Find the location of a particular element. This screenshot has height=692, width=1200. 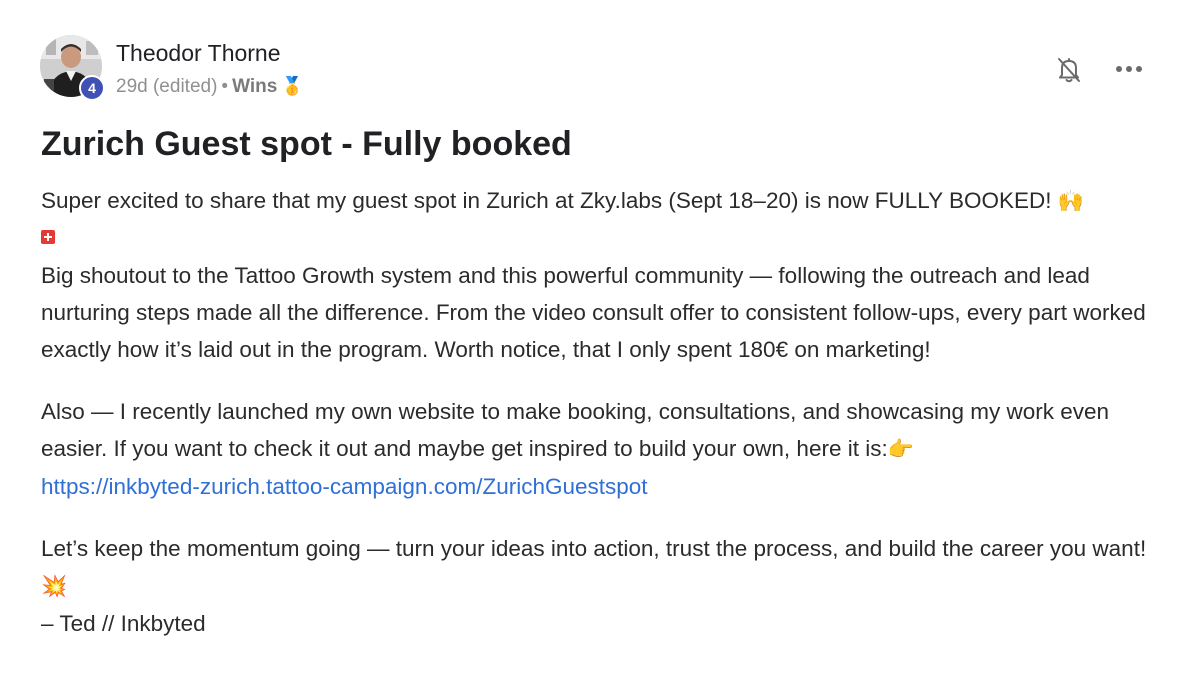

author-avatar-group: 4 is located at coordinates (72, 68).